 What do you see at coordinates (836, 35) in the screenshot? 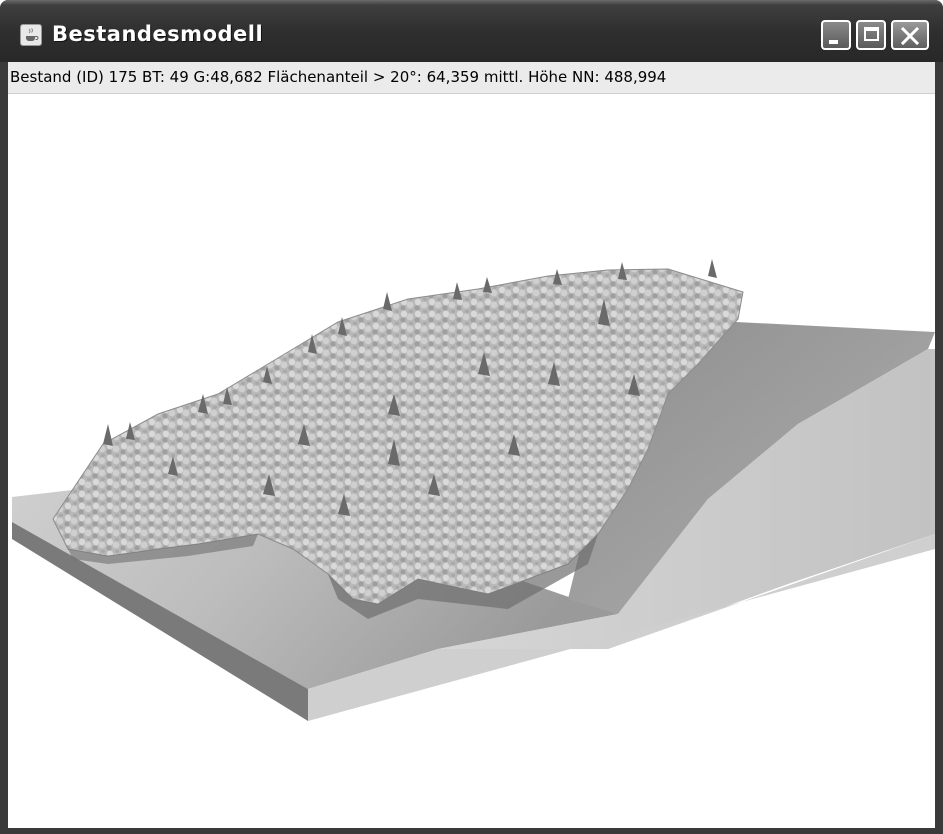
I see `minimize-button` at bounding box center [836, 35].